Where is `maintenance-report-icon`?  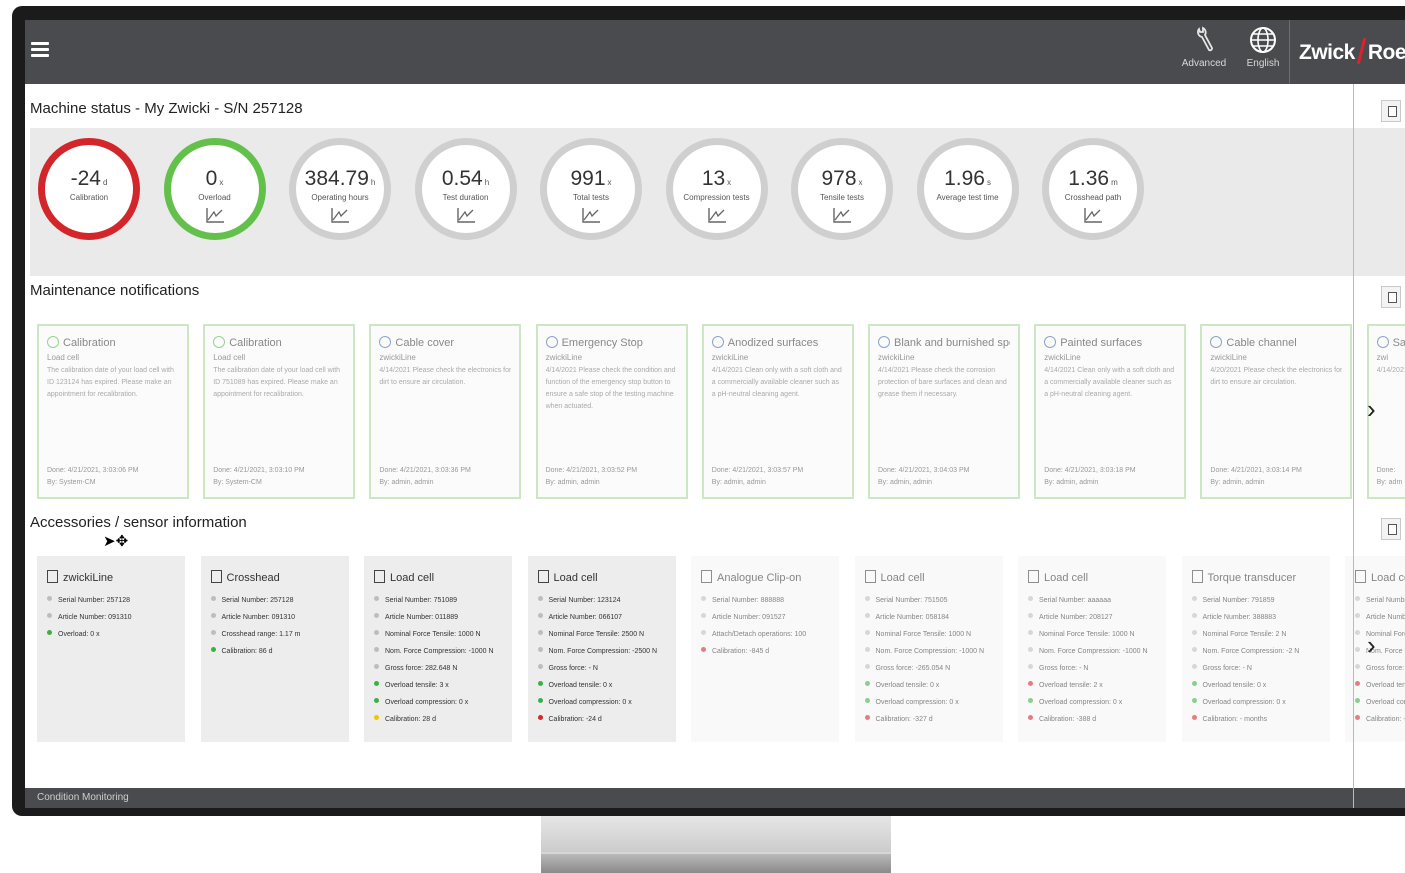 maintenance-report-icon is located at coordinates (1391, 297).